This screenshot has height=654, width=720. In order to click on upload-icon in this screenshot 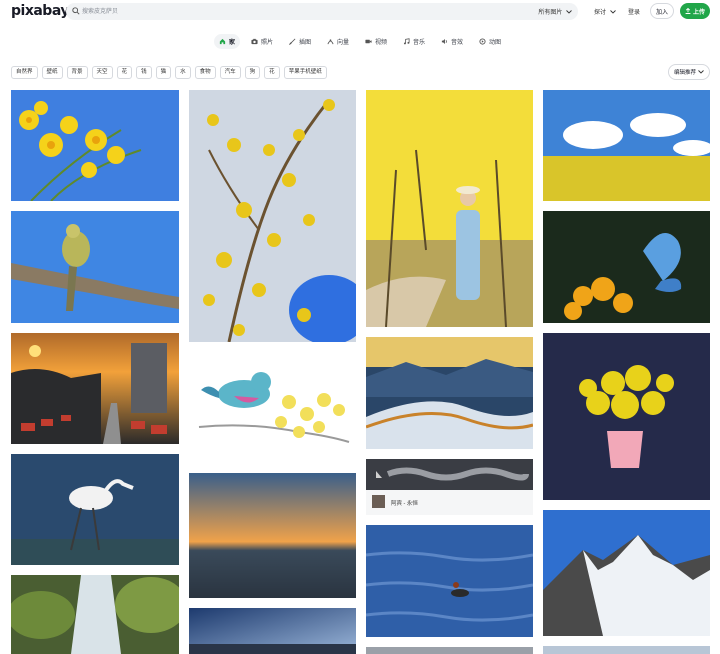, I will do `click(688, 11)`.